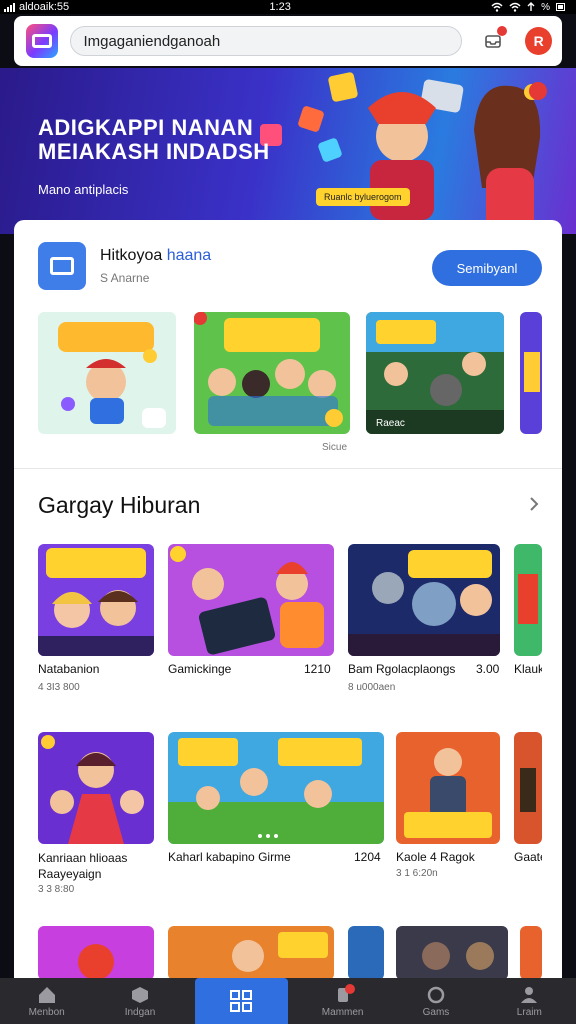 This screenshot has height=1024, width=576. I want to click on featured-app-name-accent: haana, so click(189, 255).